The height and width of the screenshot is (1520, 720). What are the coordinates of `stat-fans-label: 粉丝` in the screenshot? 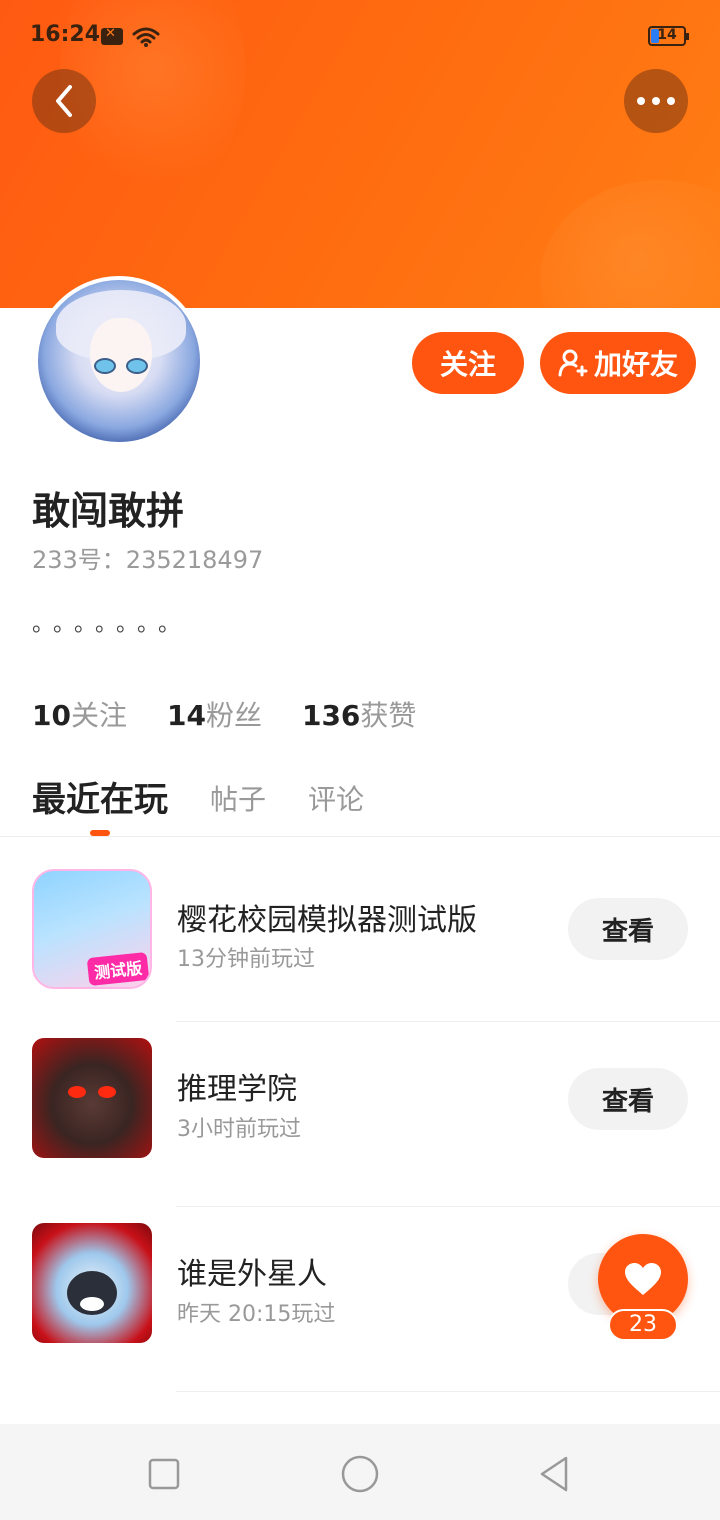 It's located at (233, 715).